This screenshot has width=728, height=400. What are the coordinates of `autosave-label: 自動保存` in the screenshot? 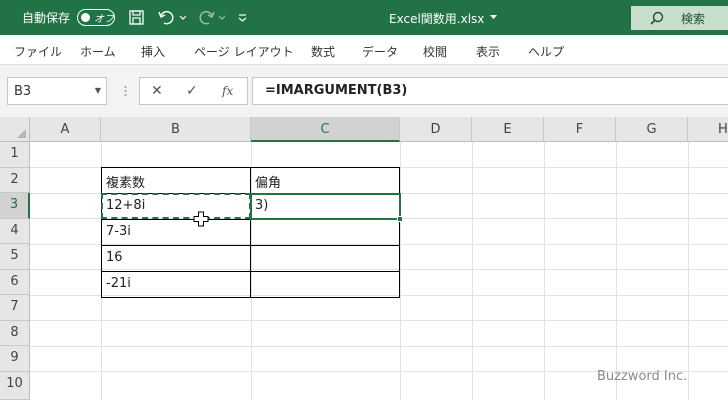 It's located at (46, 18).